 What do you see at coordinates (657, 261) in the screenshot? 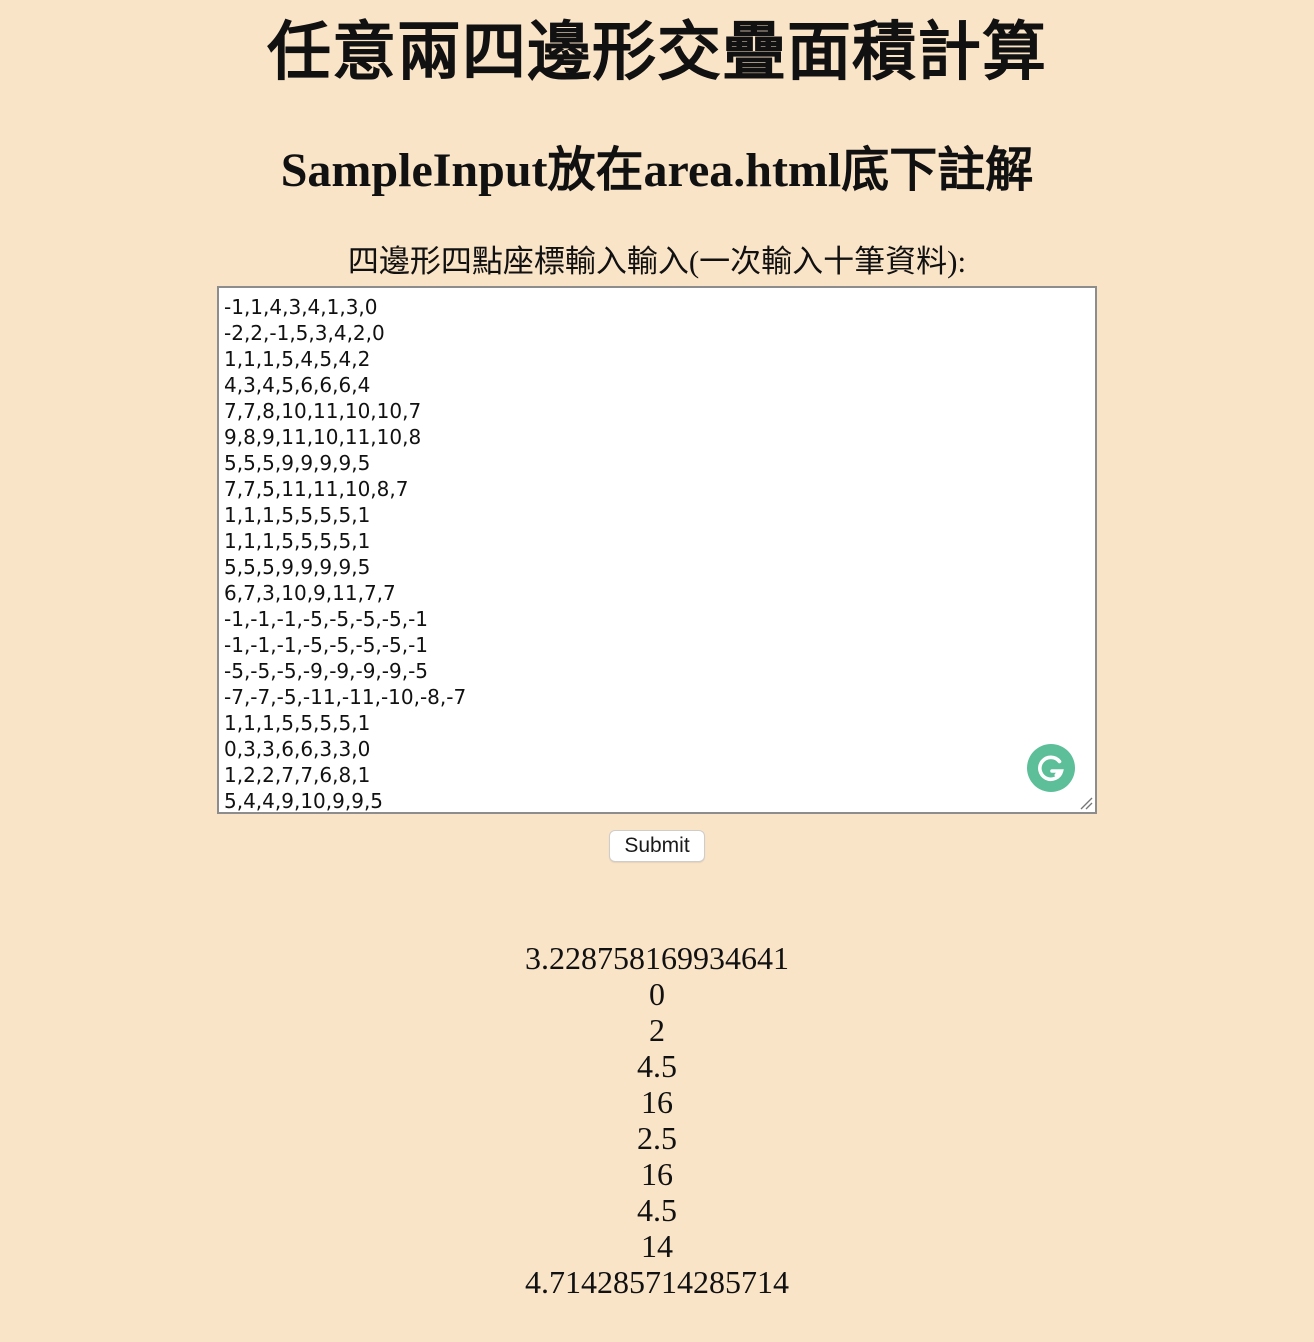
I see `input-label: 四邊形四點座標輸入輸入(一次輸入十筆資料):` at bounding box center [657, 261].